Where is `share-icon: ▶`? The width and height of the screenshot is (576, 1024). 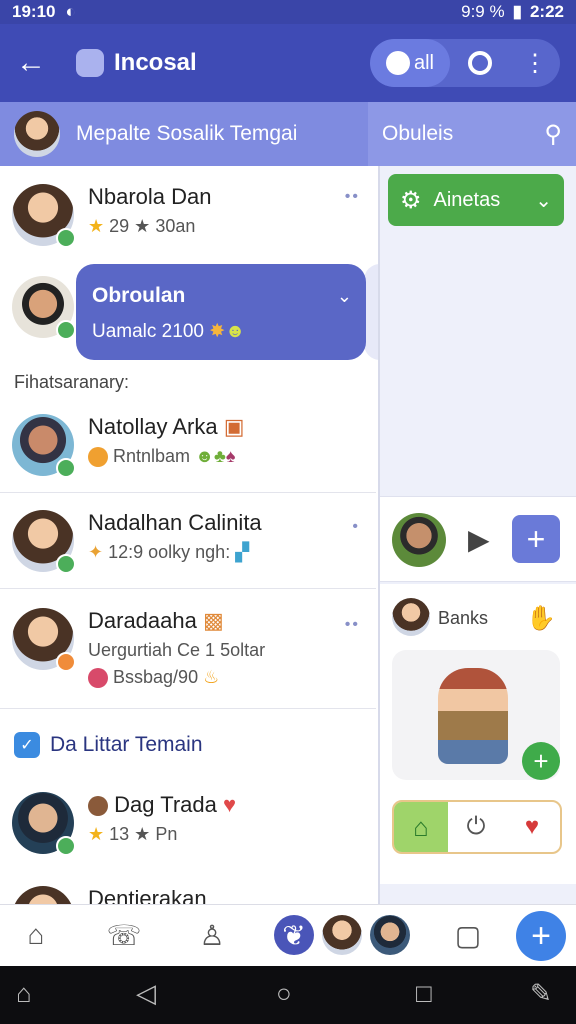 share-icon: ▶ is located at coordinates (479, 539).